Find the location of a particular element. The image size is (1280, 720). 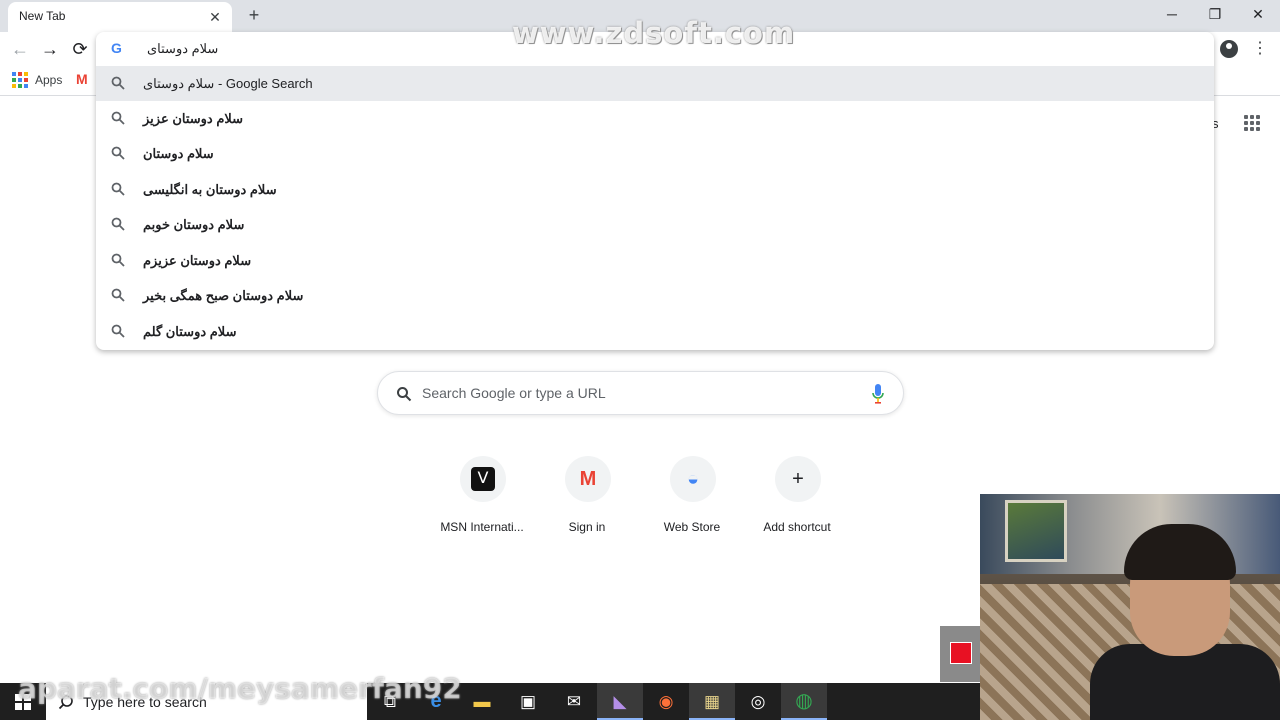

firefox-icon: ◉ is located at coordinates (666, 701).